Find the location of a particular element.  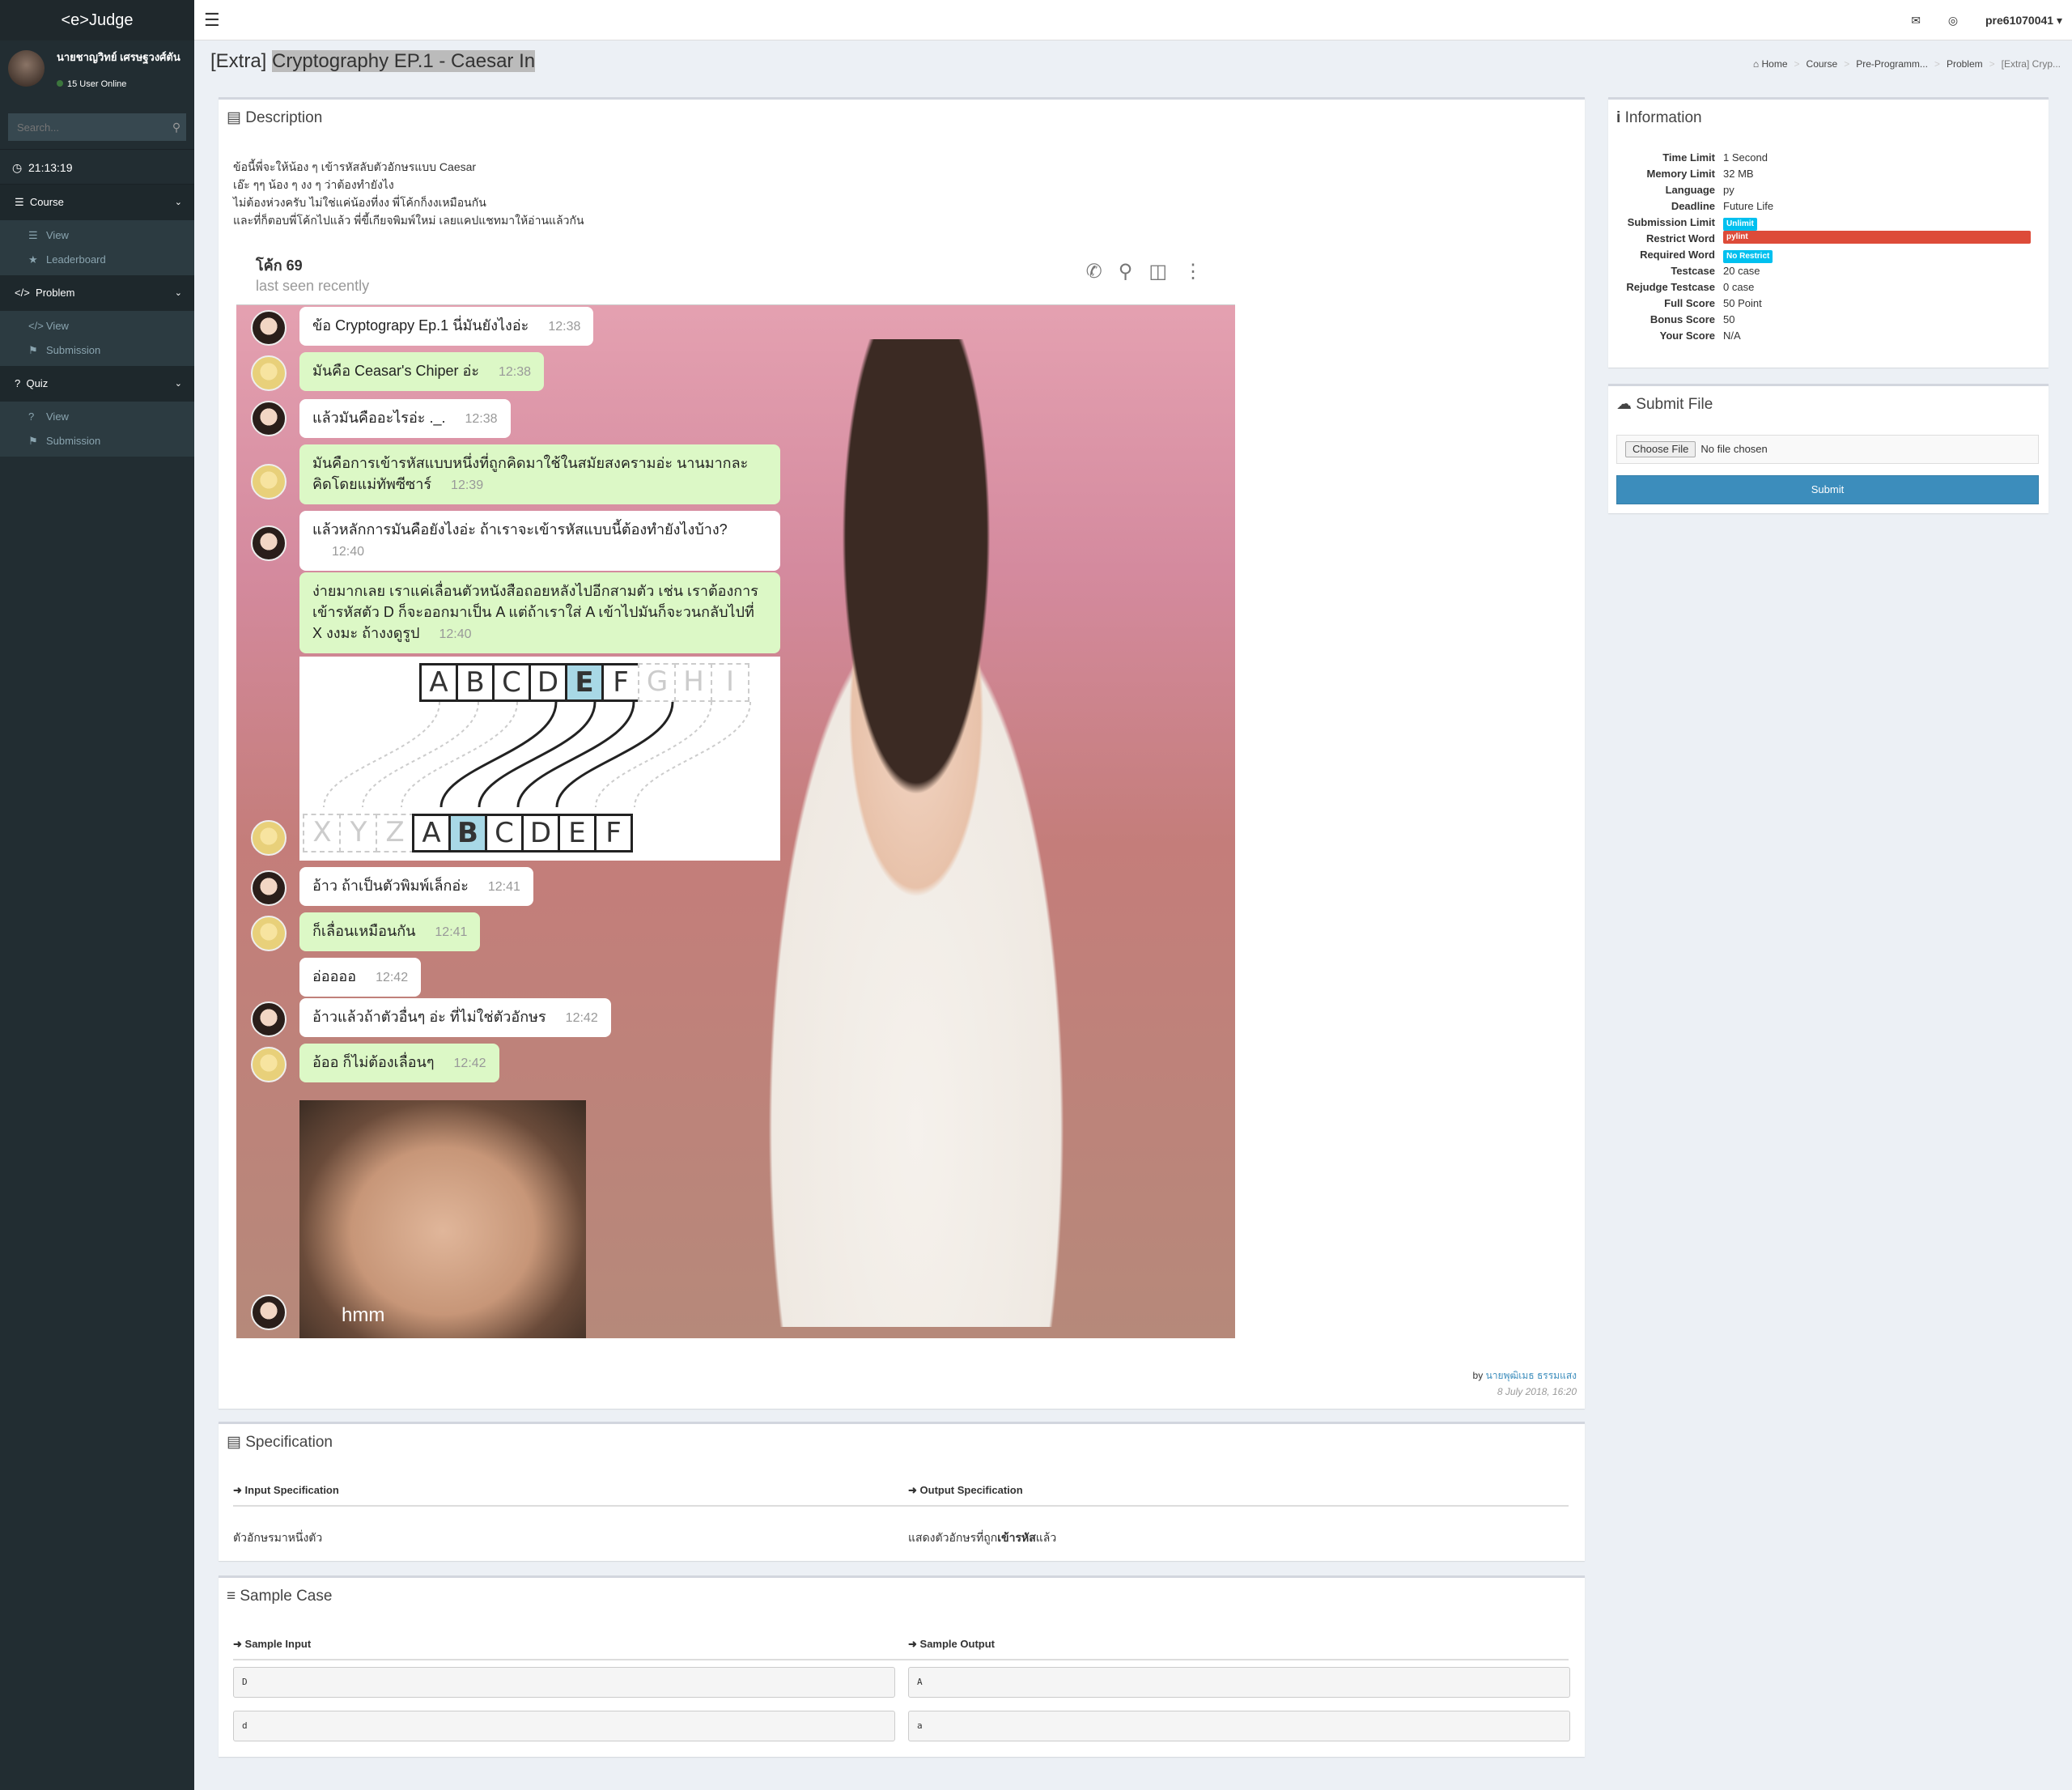

description-heading: Description is located at coordinates (284, 117).